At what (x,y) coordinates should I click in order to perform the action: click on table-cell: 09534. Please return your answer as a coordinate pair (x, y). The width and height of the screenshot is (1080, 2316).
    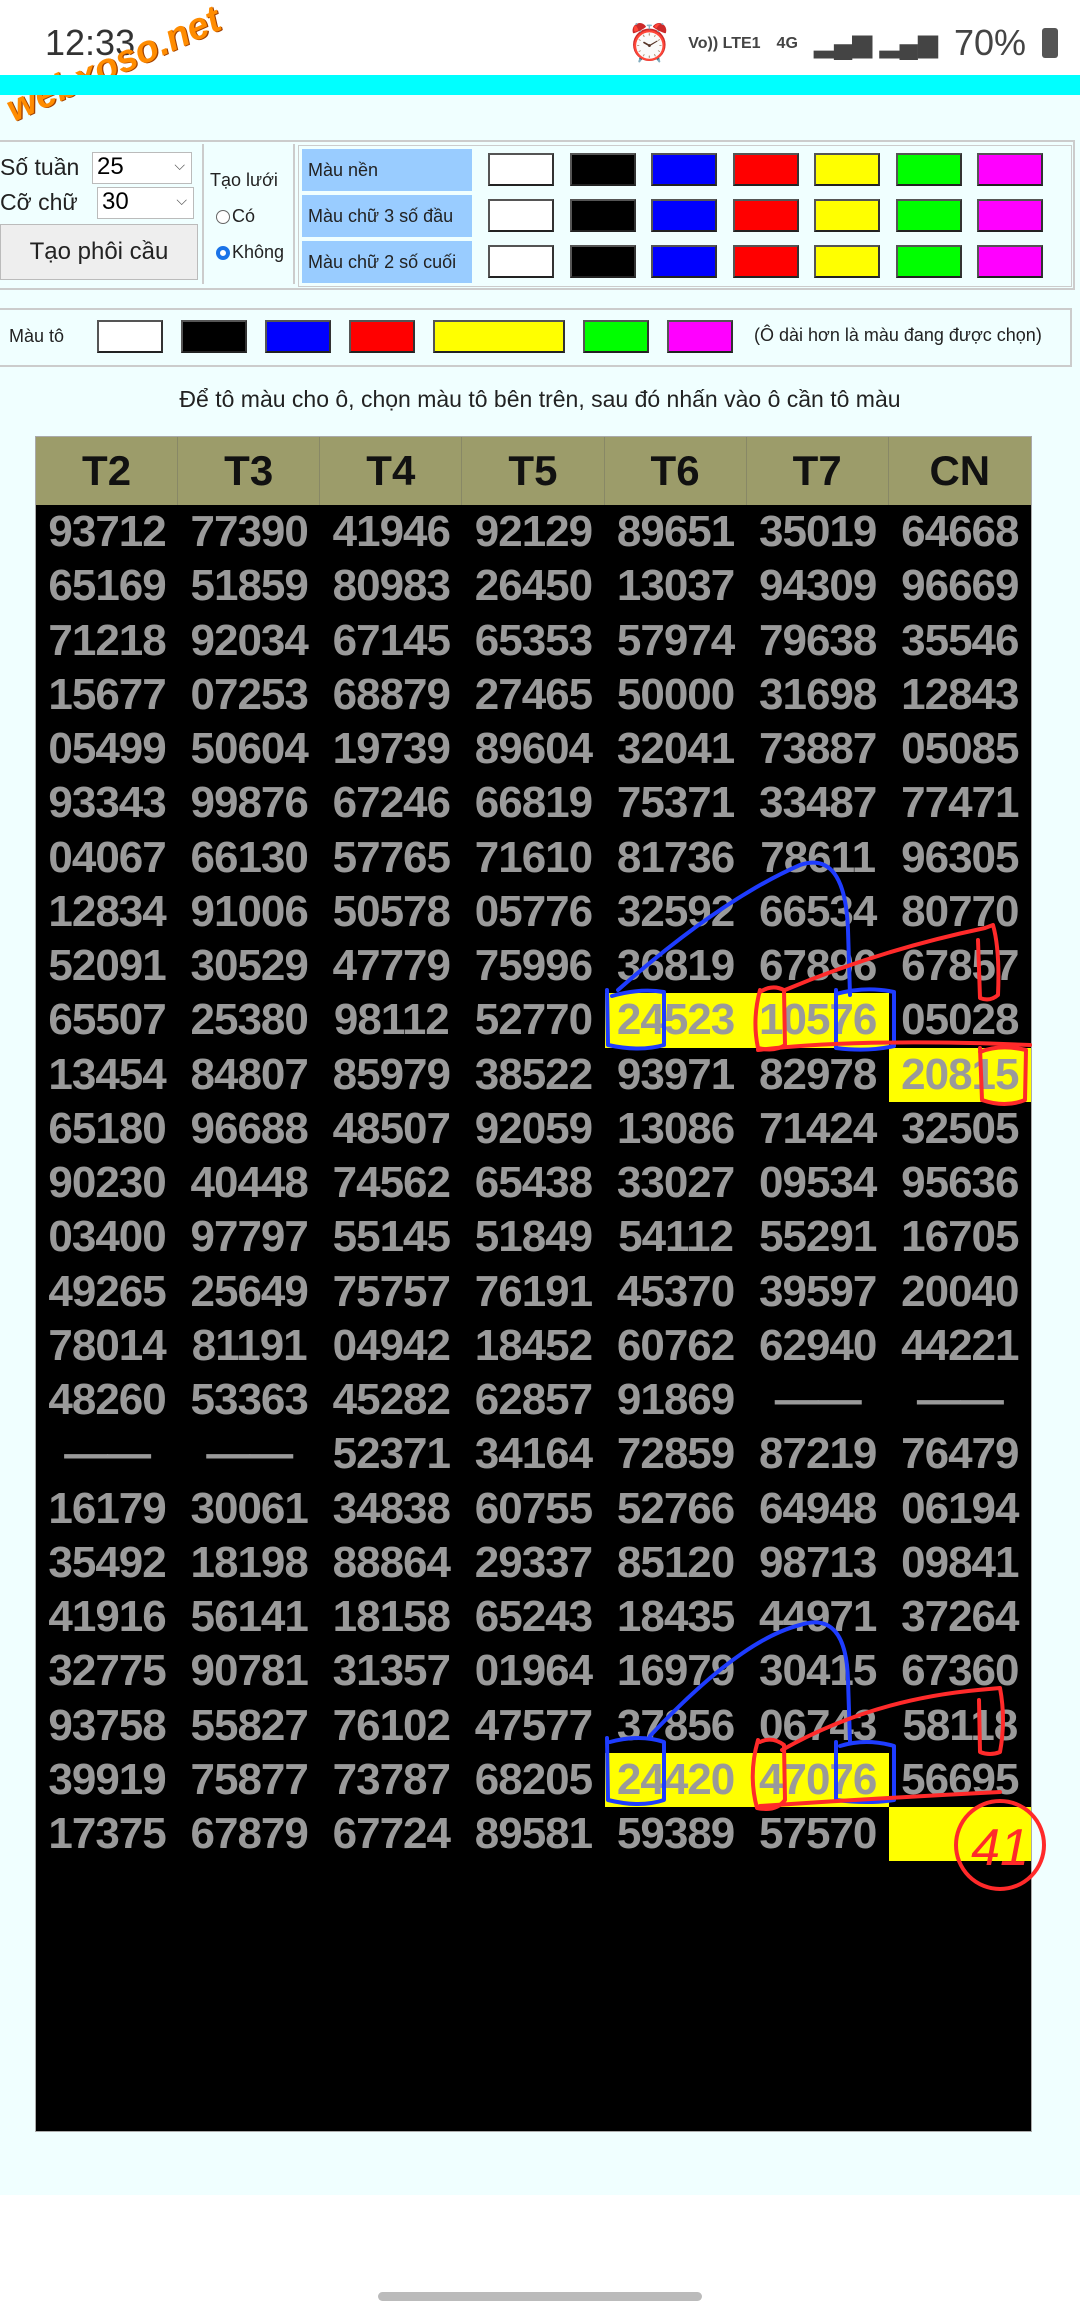
    Looking at the image, I should click on (818, 1183).